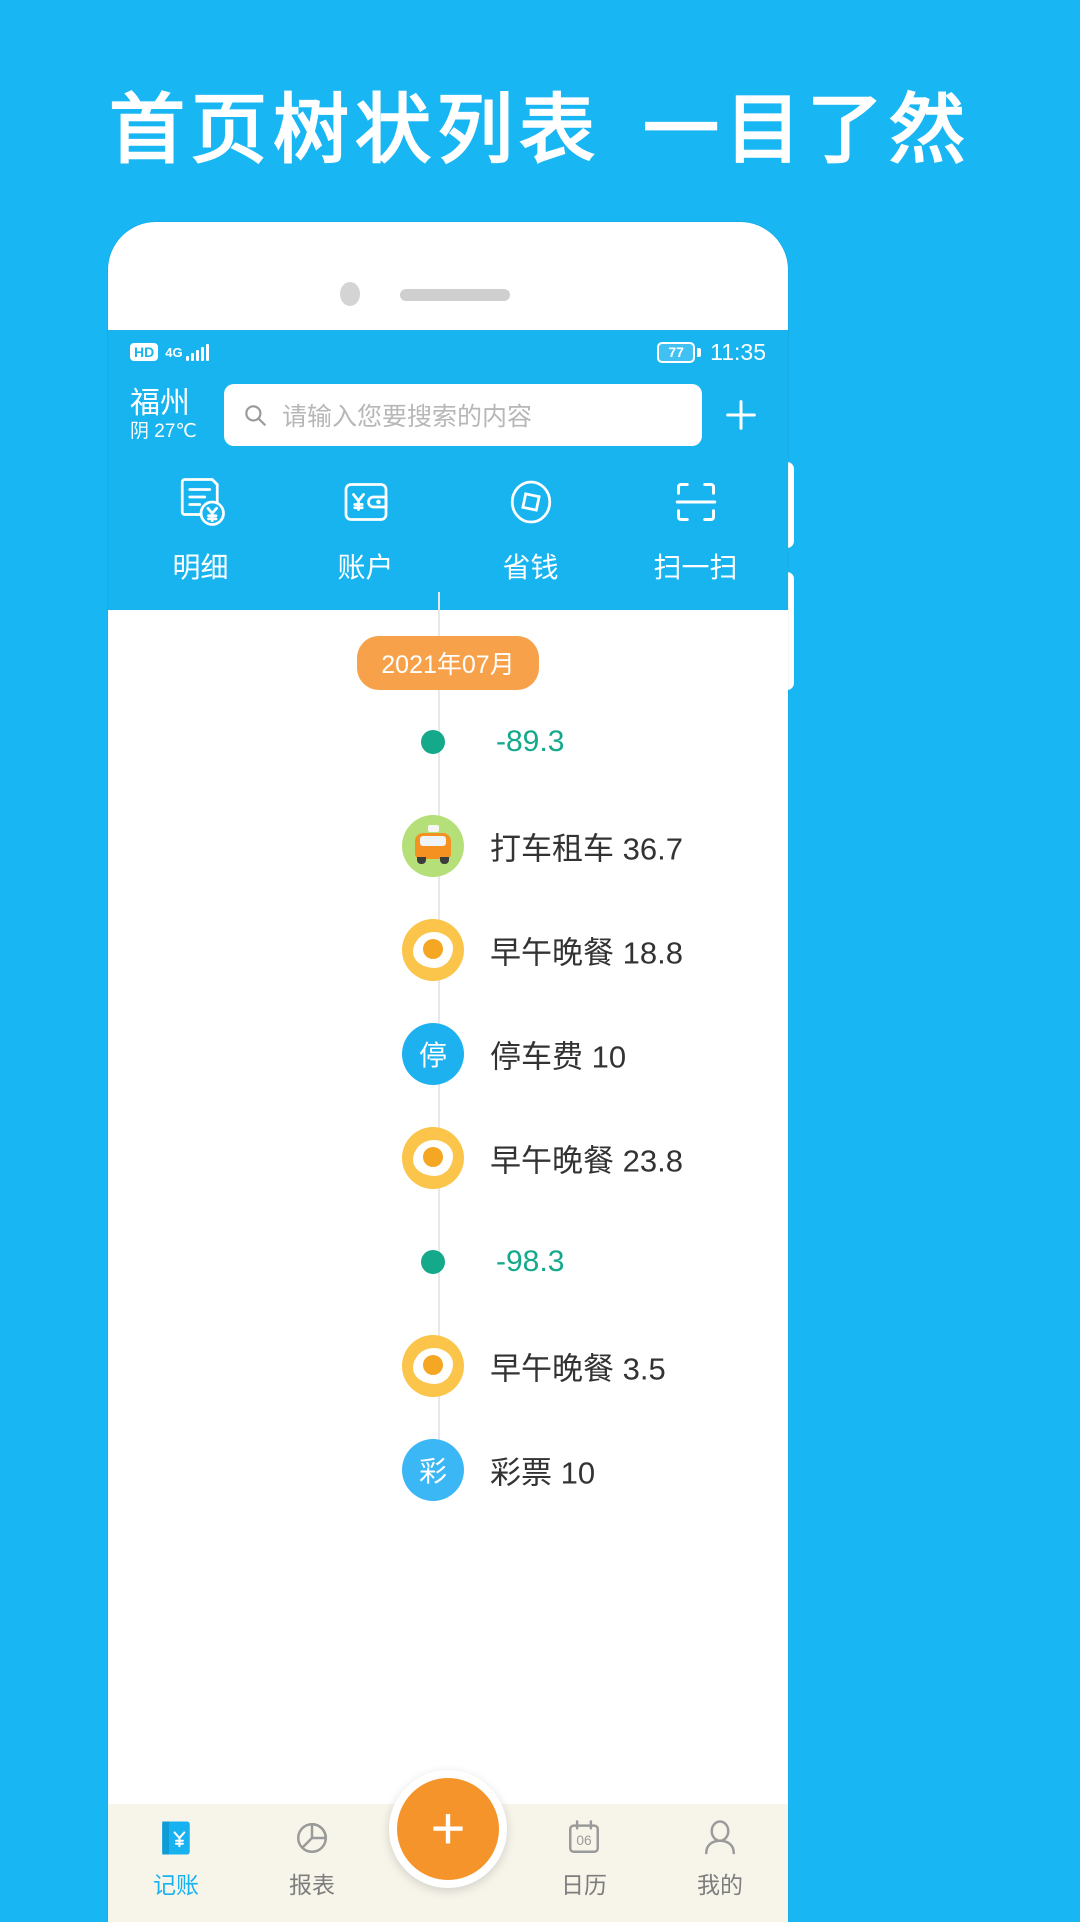  Describe the element at coordinates (312, 1858) in the screenshot. I see `nav-item-report: 报表` at that location.